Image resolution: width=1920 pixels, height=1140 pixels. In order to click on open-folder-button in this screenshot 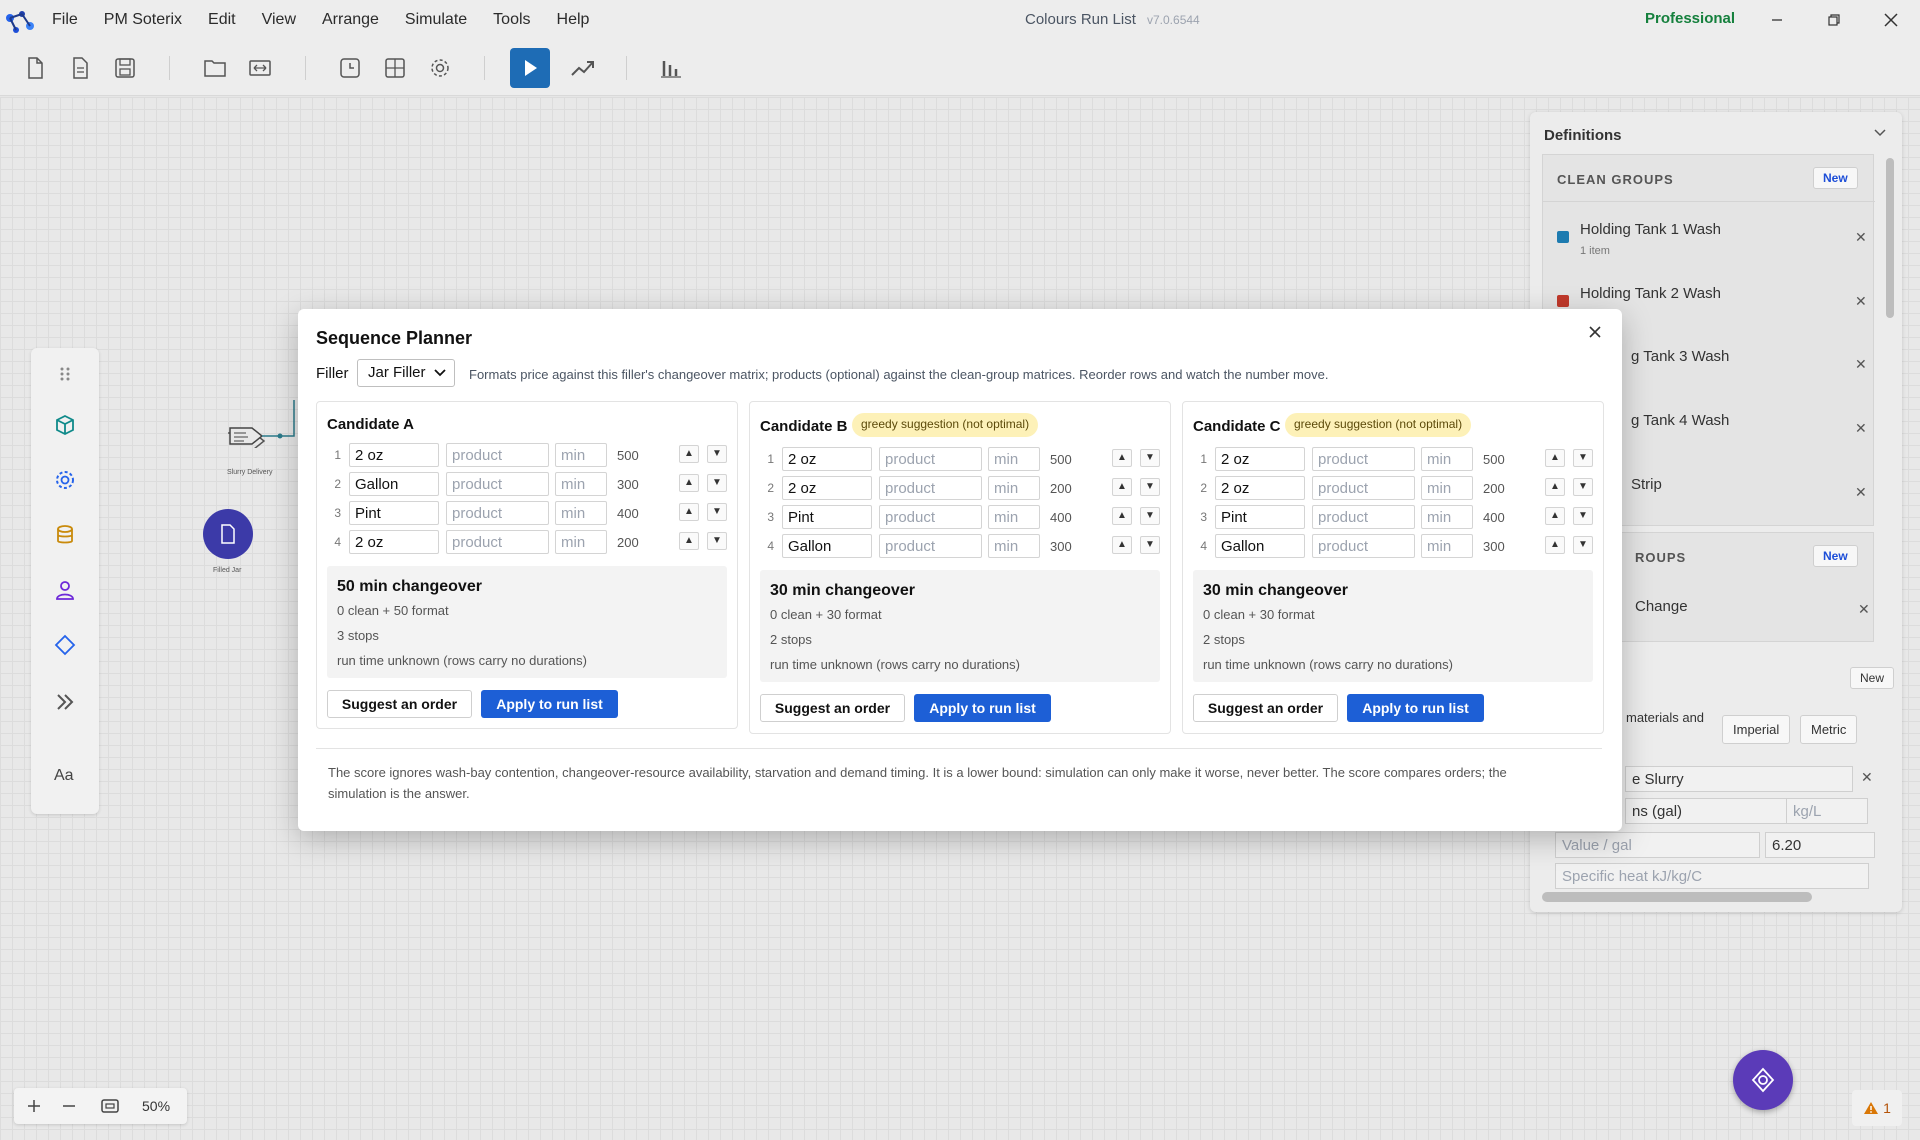, I will do `click(215, 68)`.